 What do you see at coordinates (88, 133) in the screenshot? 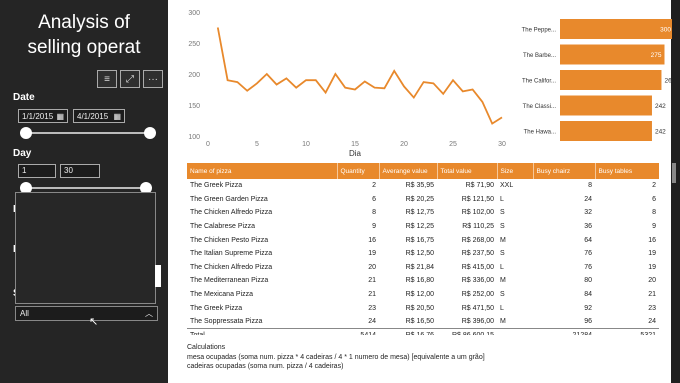
I see `date-slider-track` at bounding box center [88, 133].